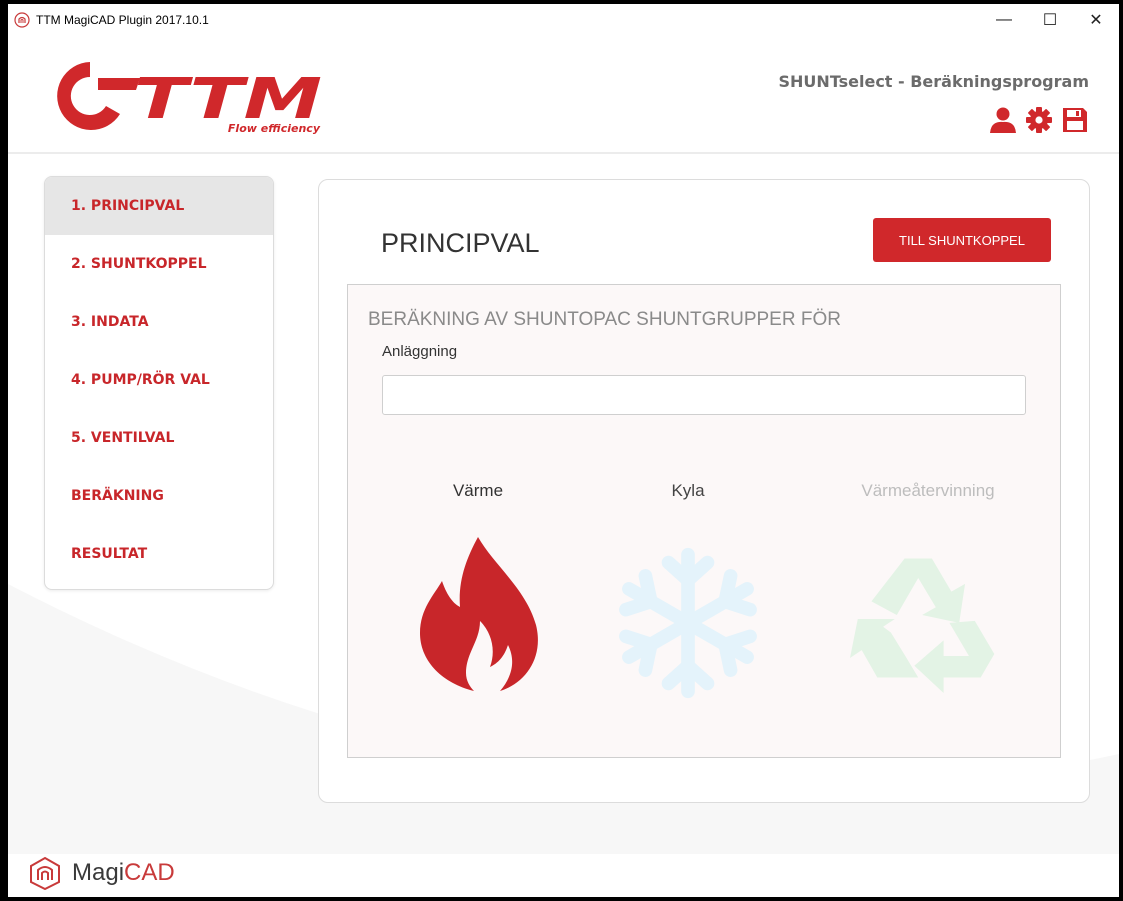  Describe the element at coordinates (122, 20) in the screenshot. I see `window-title: TTM MagiCAD Plugin 2017.10.1` at that location.